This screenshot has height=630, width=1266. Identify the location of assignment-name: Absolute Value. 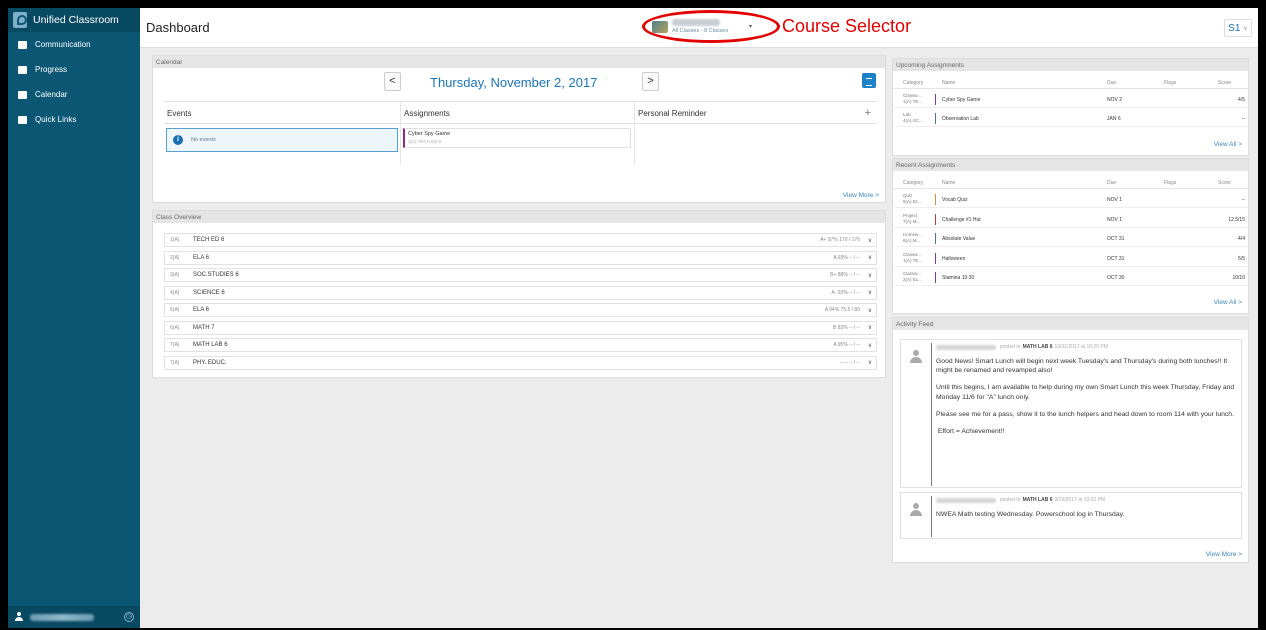
(959, 239).